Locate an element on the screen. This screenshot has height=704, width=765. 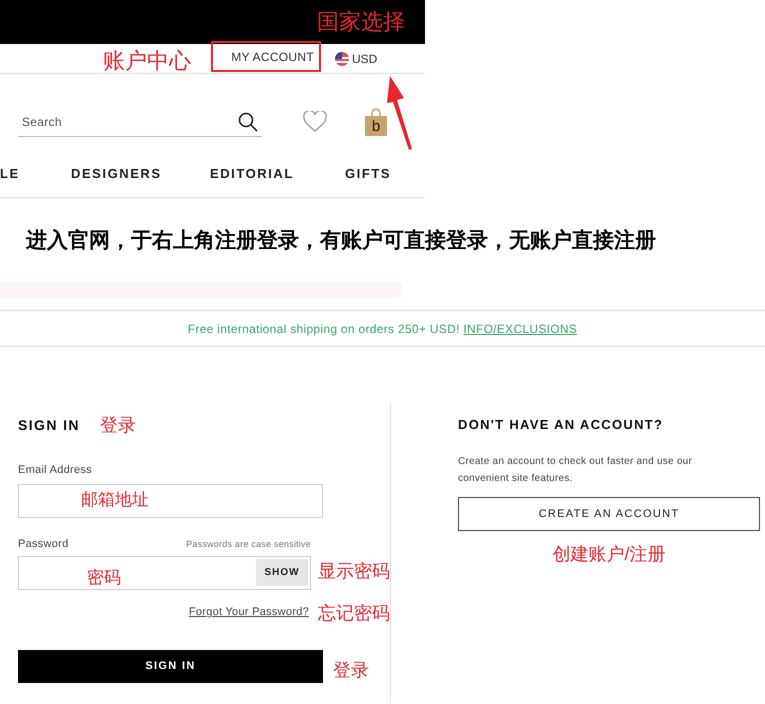
show-password-button: SHOW is located at coordinates (282, 572).